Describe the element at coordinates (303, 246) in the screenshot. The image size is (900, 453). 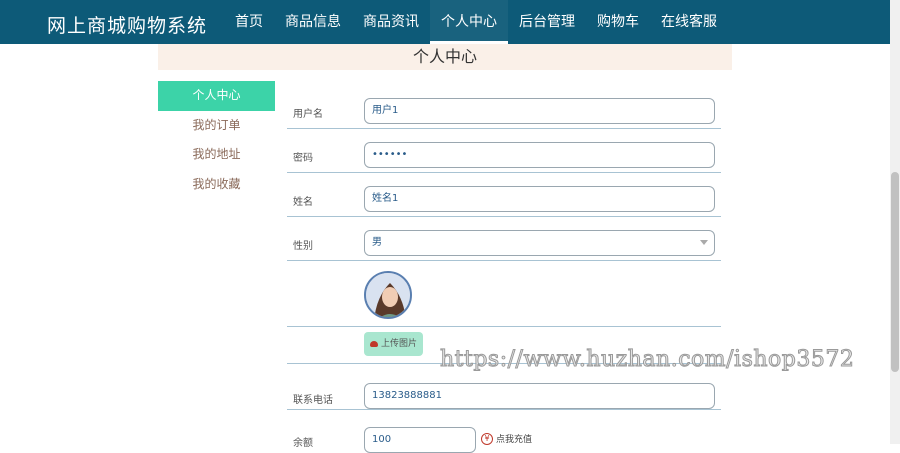
I see `gender-label: 性别` at that location.